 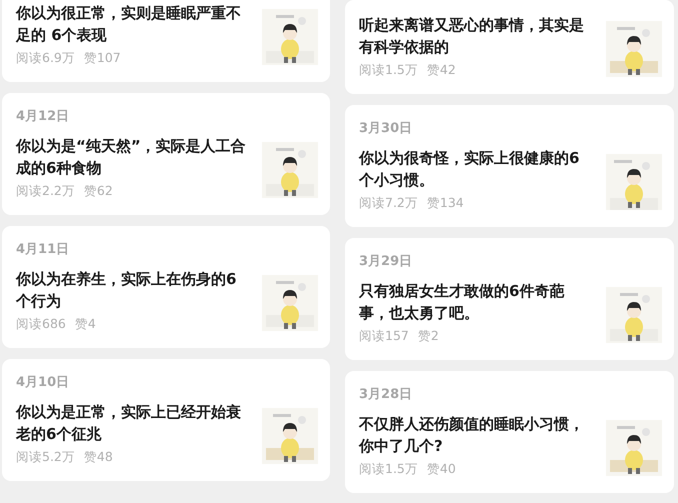 I want to click on article-title: 你以为是正常，实际上已经开始衰老的6个征兆, so click(x=129, y=423).